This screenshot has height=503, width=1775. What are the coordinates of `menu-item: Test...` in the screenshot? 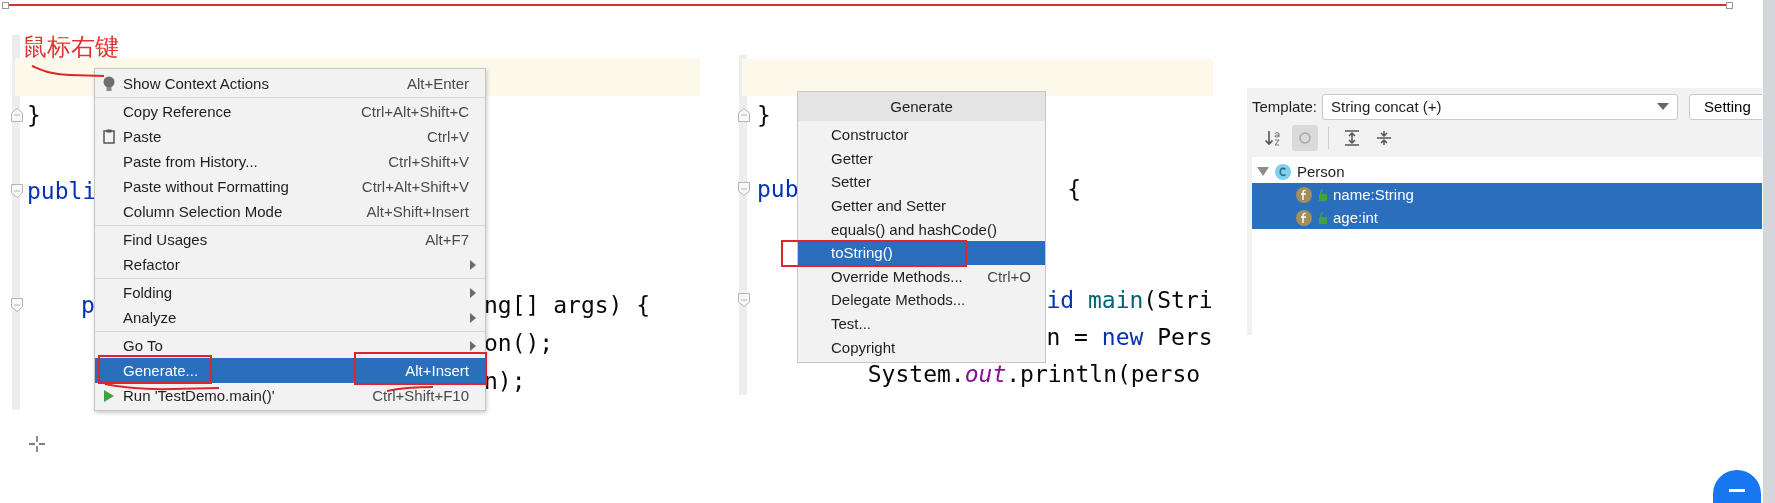 It's located at (921, 323).